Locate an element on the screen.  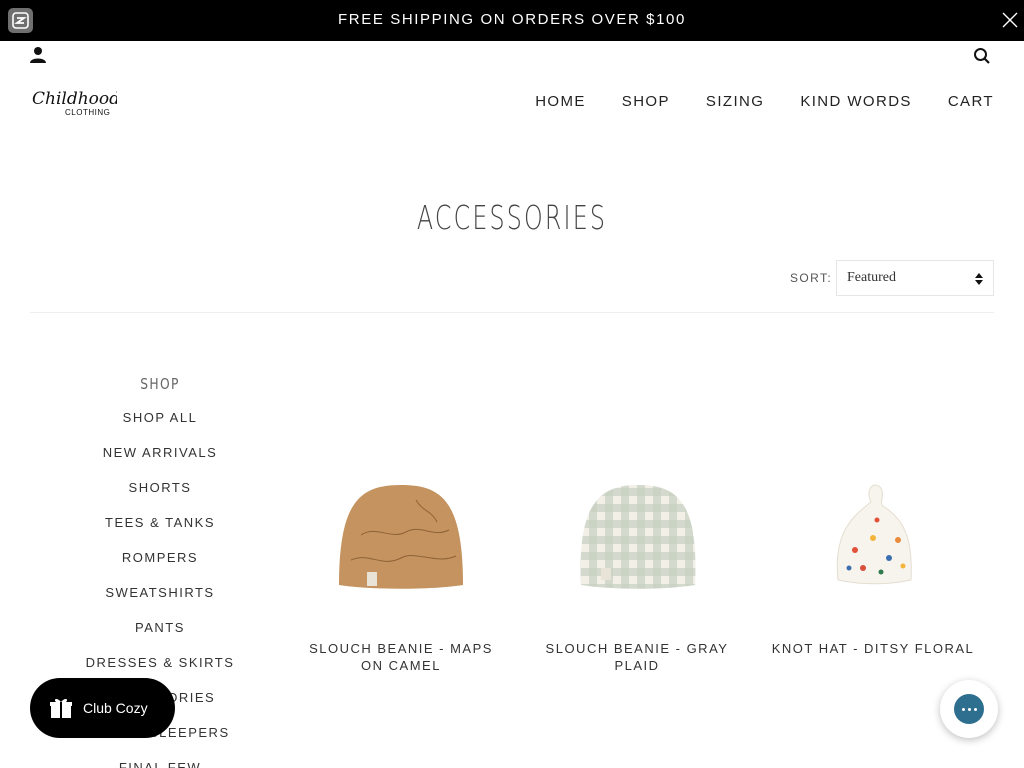
product-card: KNOT HAT - DITSY FLORAL is located at coordinates (873, 528).